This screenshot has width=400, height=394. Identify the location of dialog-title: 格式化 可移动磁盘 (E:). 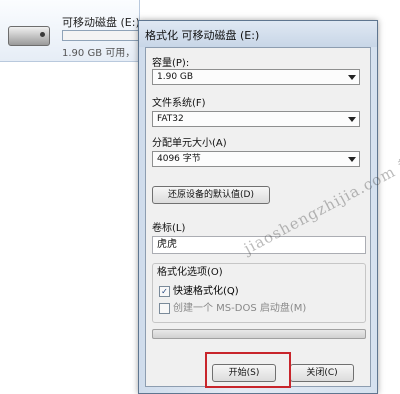
(202, 35).